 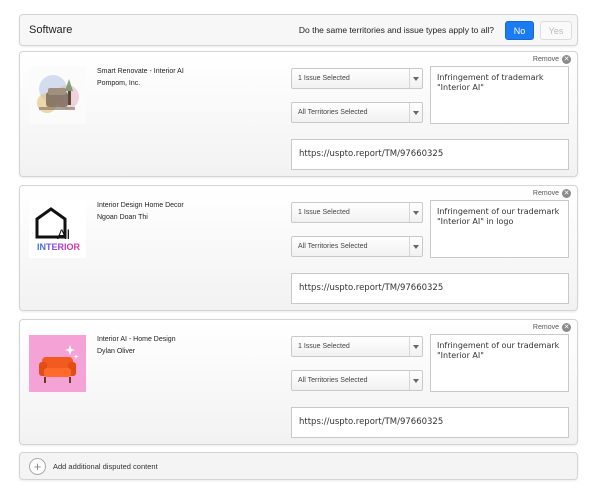 I want to click on app-name: Smart Renovate - Interior AI, so click(x=140, y=71).